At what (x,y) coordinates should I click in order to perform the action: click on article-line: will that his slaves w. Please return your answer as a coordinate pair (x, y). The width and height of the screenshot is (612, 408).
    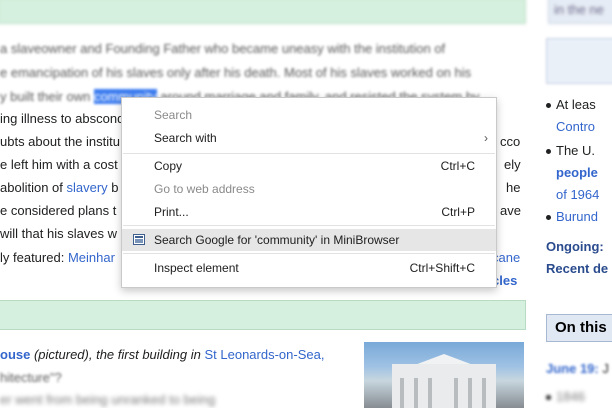
    Looking at the image, I should click on (59, 233).